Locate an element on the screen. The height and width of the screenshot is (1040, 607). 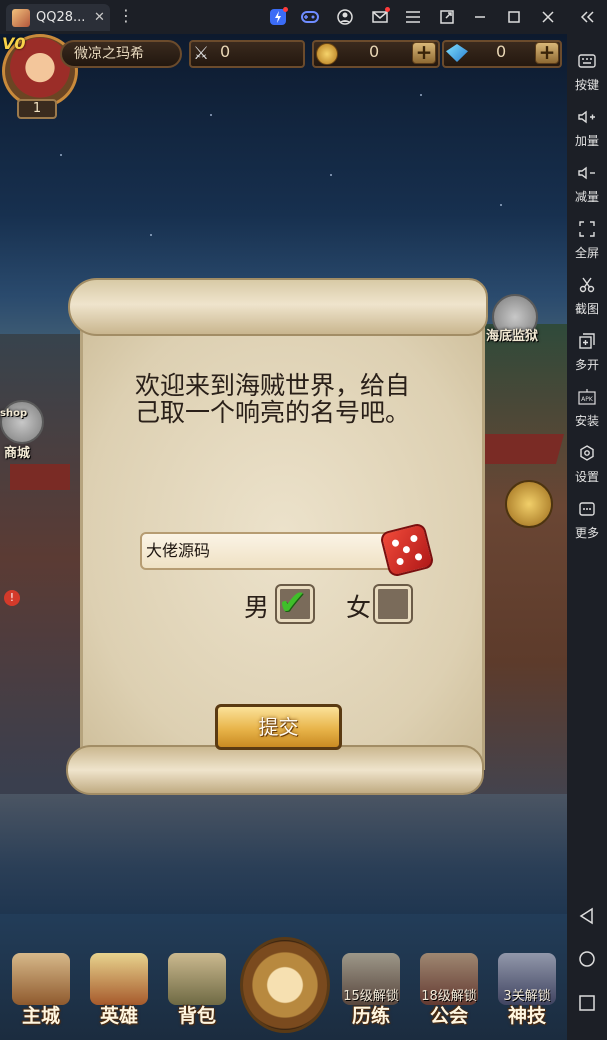
vip-level: V0 is located at coordinates (14, 43).